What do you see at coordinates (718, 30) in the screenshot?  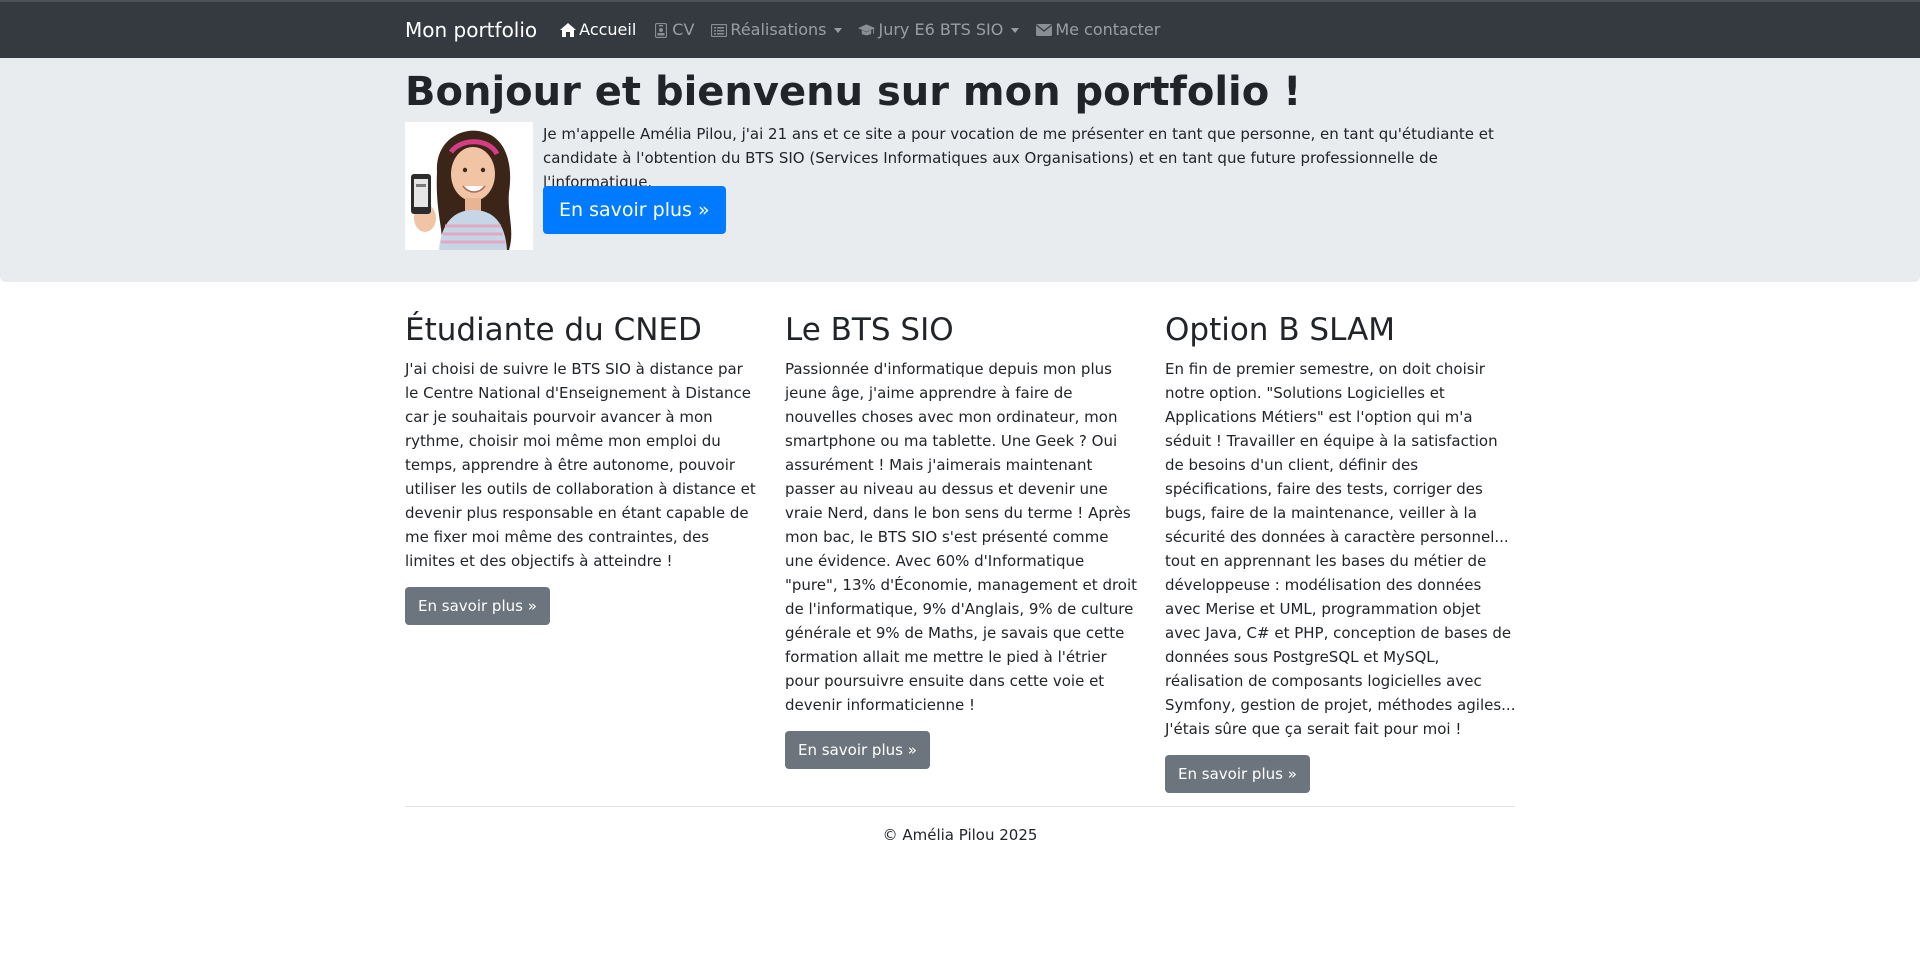 I see `list-alt-icon` at bounding box center [718, 30].